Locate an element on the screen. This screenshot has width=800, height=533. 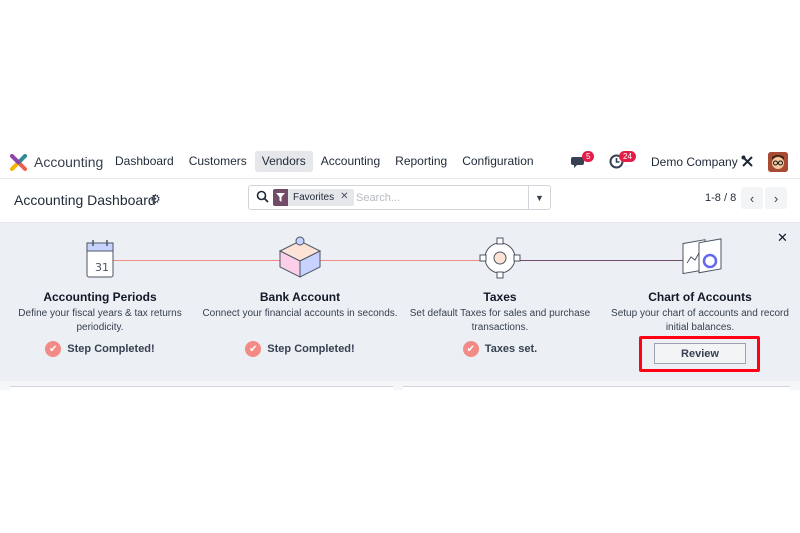
search-icon is located at coordinates (262, 196).